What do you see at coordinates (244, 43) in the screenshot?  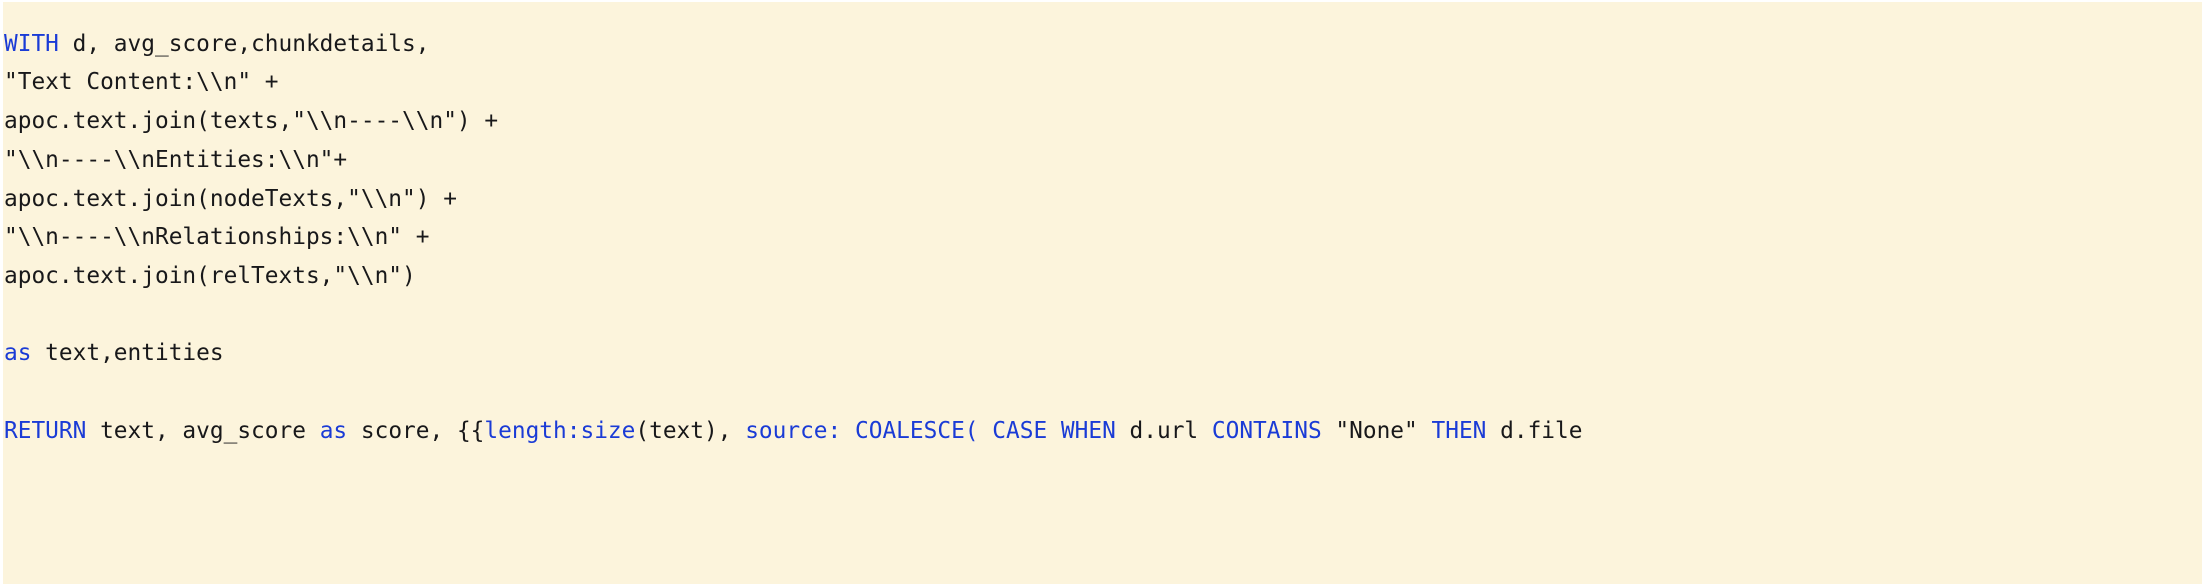 I see `code-token: d, avg_score,chunkdetails,` at bounding box center [244, 43].